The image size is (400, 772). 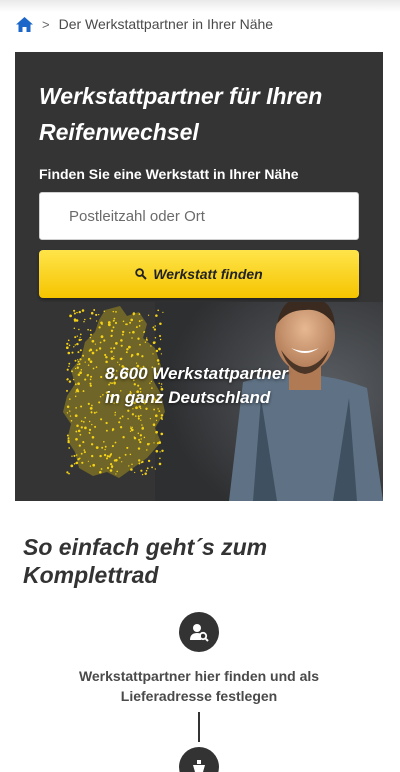 What do you see at coordinates (166, 24) in the screenshot?
I see `breadcrumb-current: Der Werkstattpartner in Ihrer Nähe` at bounding box center [166, 24].